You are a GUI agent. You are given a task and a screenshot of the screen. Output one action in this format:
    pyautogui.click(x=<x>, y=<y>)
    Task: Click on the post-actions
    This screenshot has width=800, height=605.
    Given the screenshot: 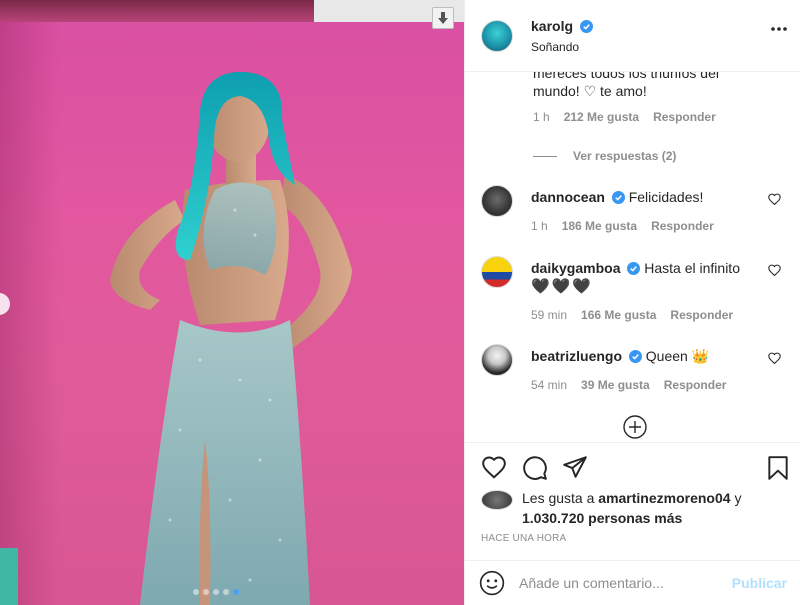 What is the action you would take?
    pyautogui.click(x=632, y=467)
    